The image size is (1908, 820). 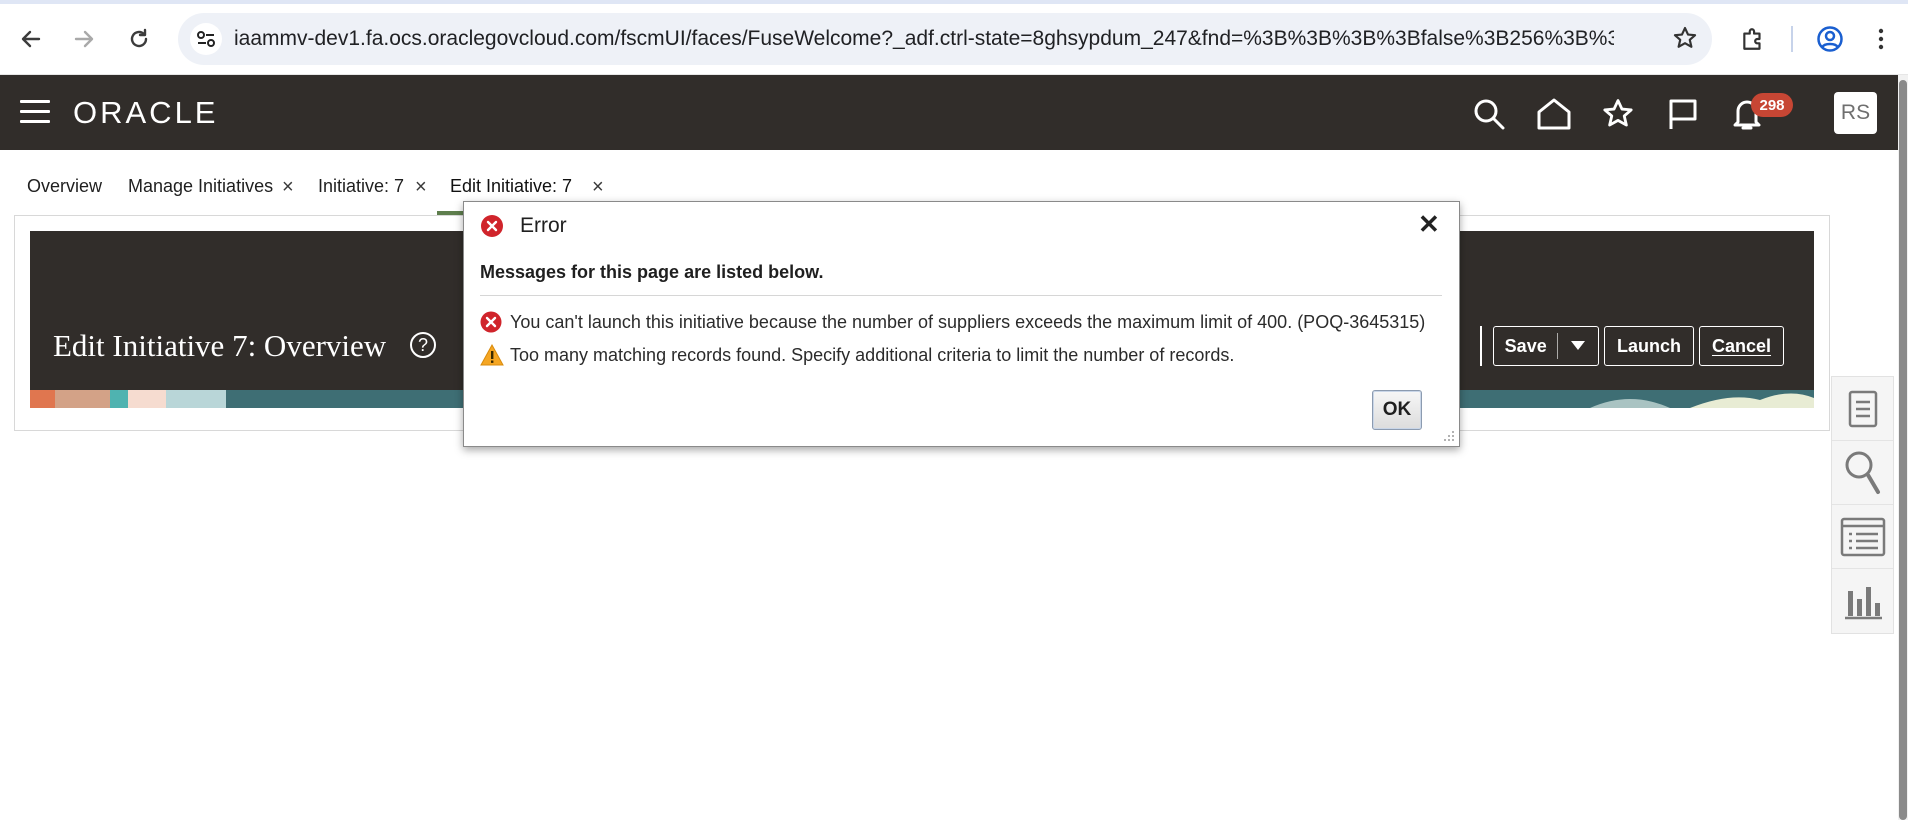 What do you see at coordinates (145, 113) in the screenshot?
I see `oracle-logo: ORACLE` at bounding box center [145, 113].